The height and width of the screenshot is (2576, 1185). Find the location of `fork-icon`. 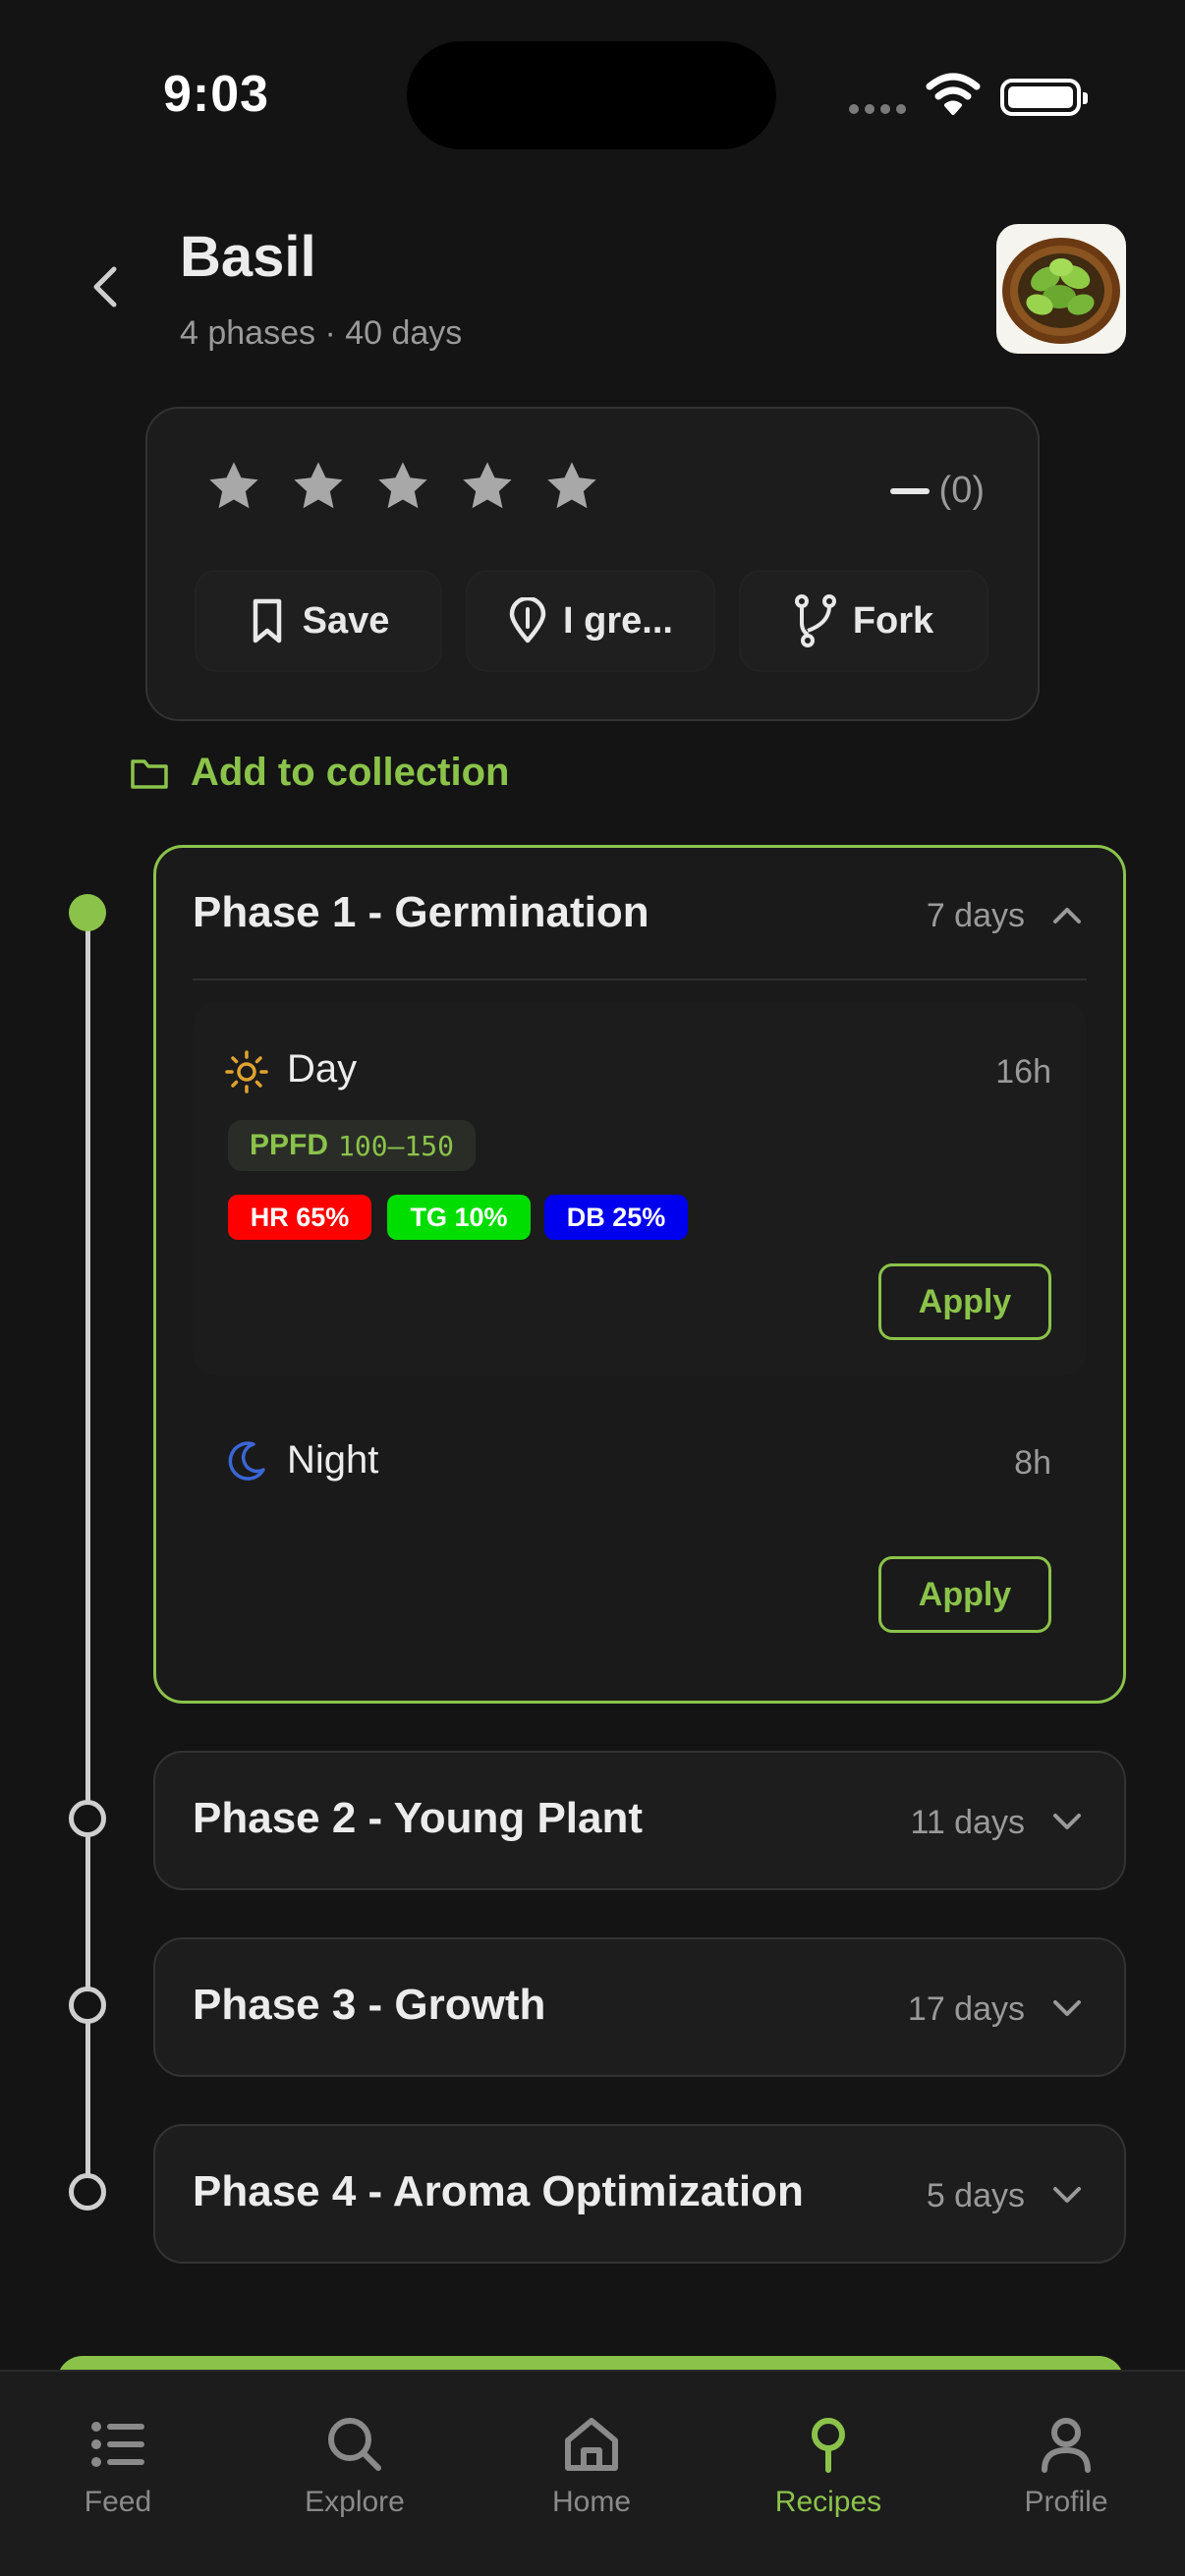

fork-icon is located at coordinates (815, 620).